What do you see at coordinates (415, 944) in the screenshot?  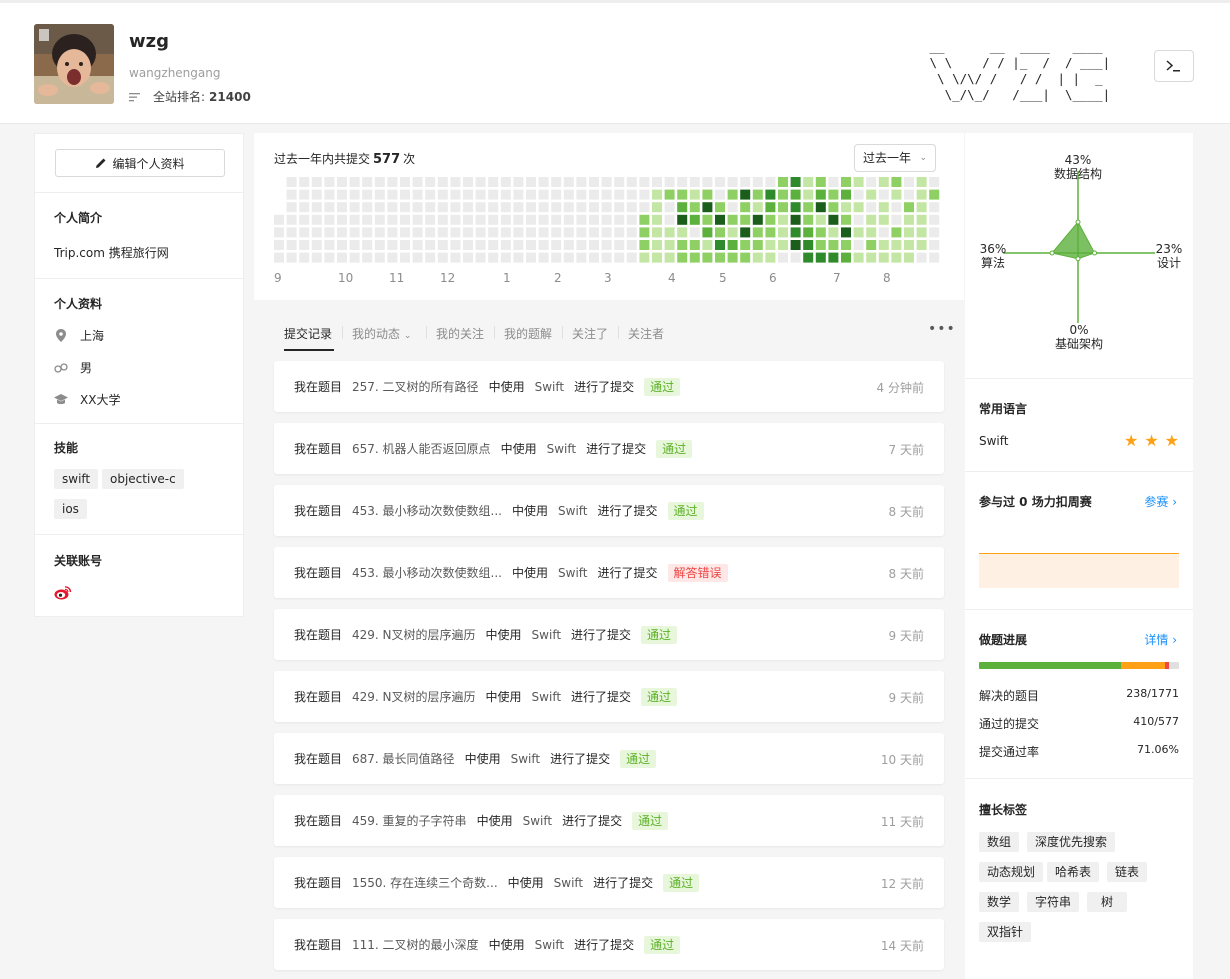 I see `problem-link: 111. 二叉树的最小深度` at bounding box center [415, 944].